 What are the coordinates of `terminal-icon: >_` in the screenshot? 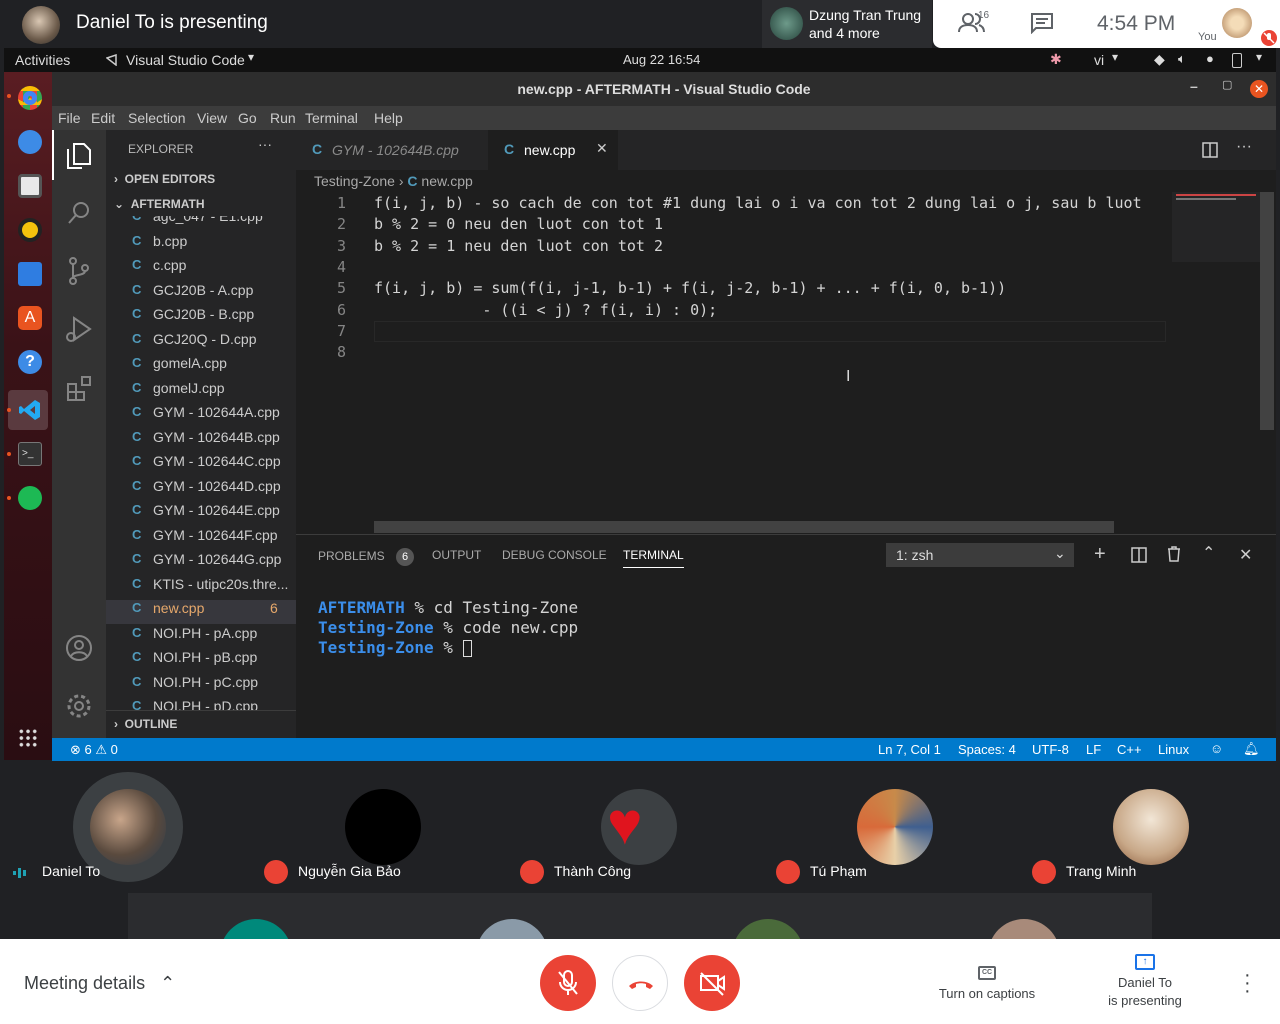 It's located at (30, 454).